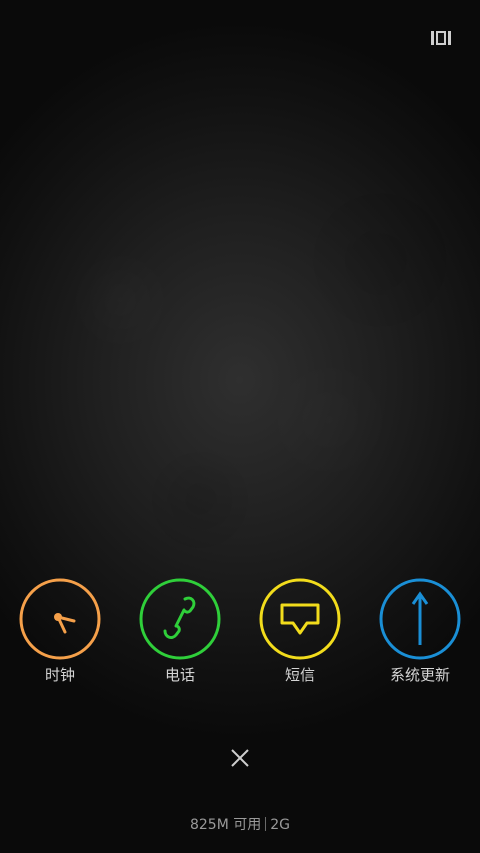 Image resolution: width=480 pixels, height=853 pixels. I want to click on memory-available: 825M 可用, so click(225, 825).